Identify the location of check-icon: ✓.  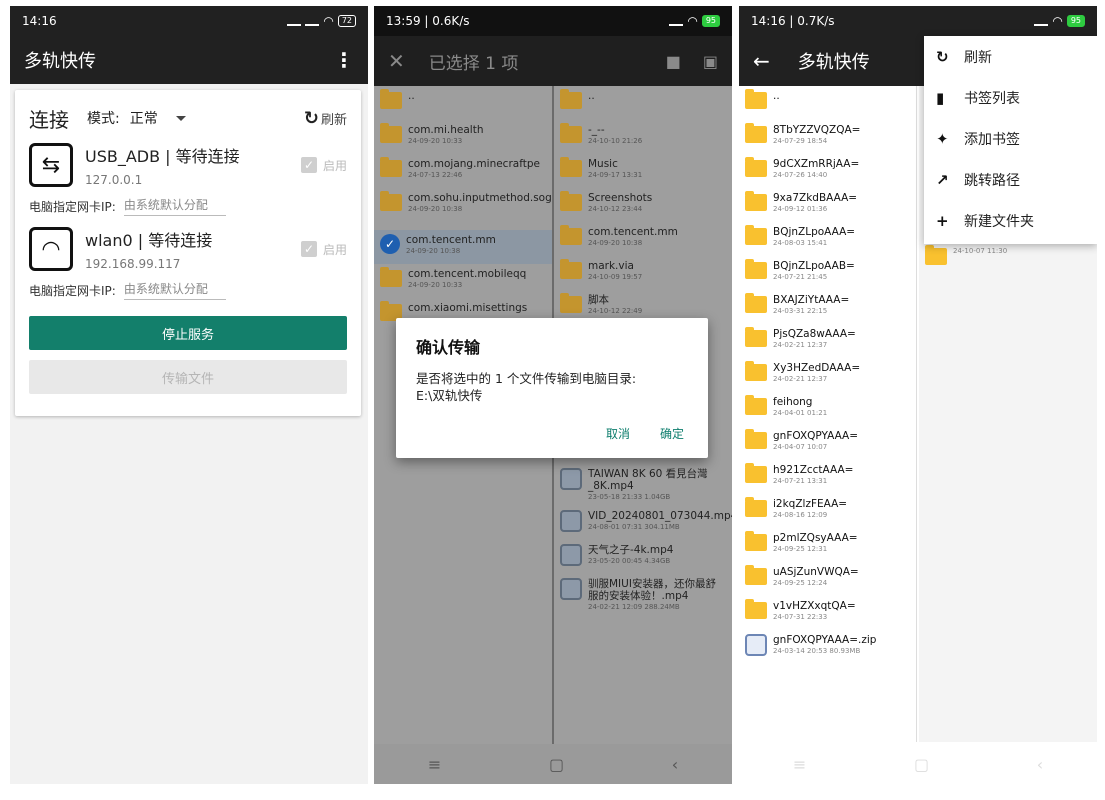
(308, 249).